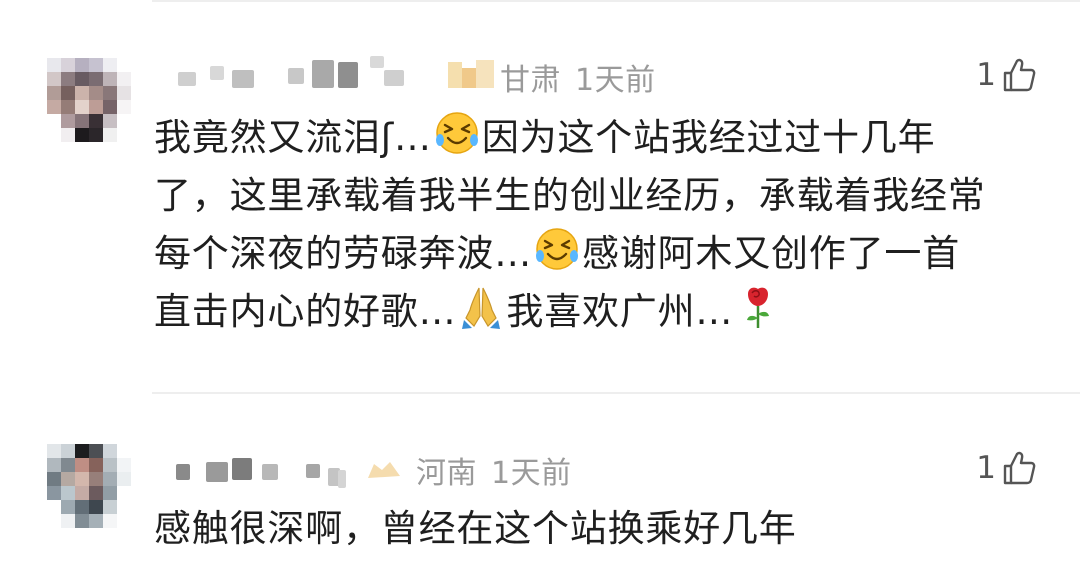 This screenshot has height=571, width=1080. Describe the element at coordinates (530, 80) in the screenshot. I see `location-label: 甘肃` at that location.